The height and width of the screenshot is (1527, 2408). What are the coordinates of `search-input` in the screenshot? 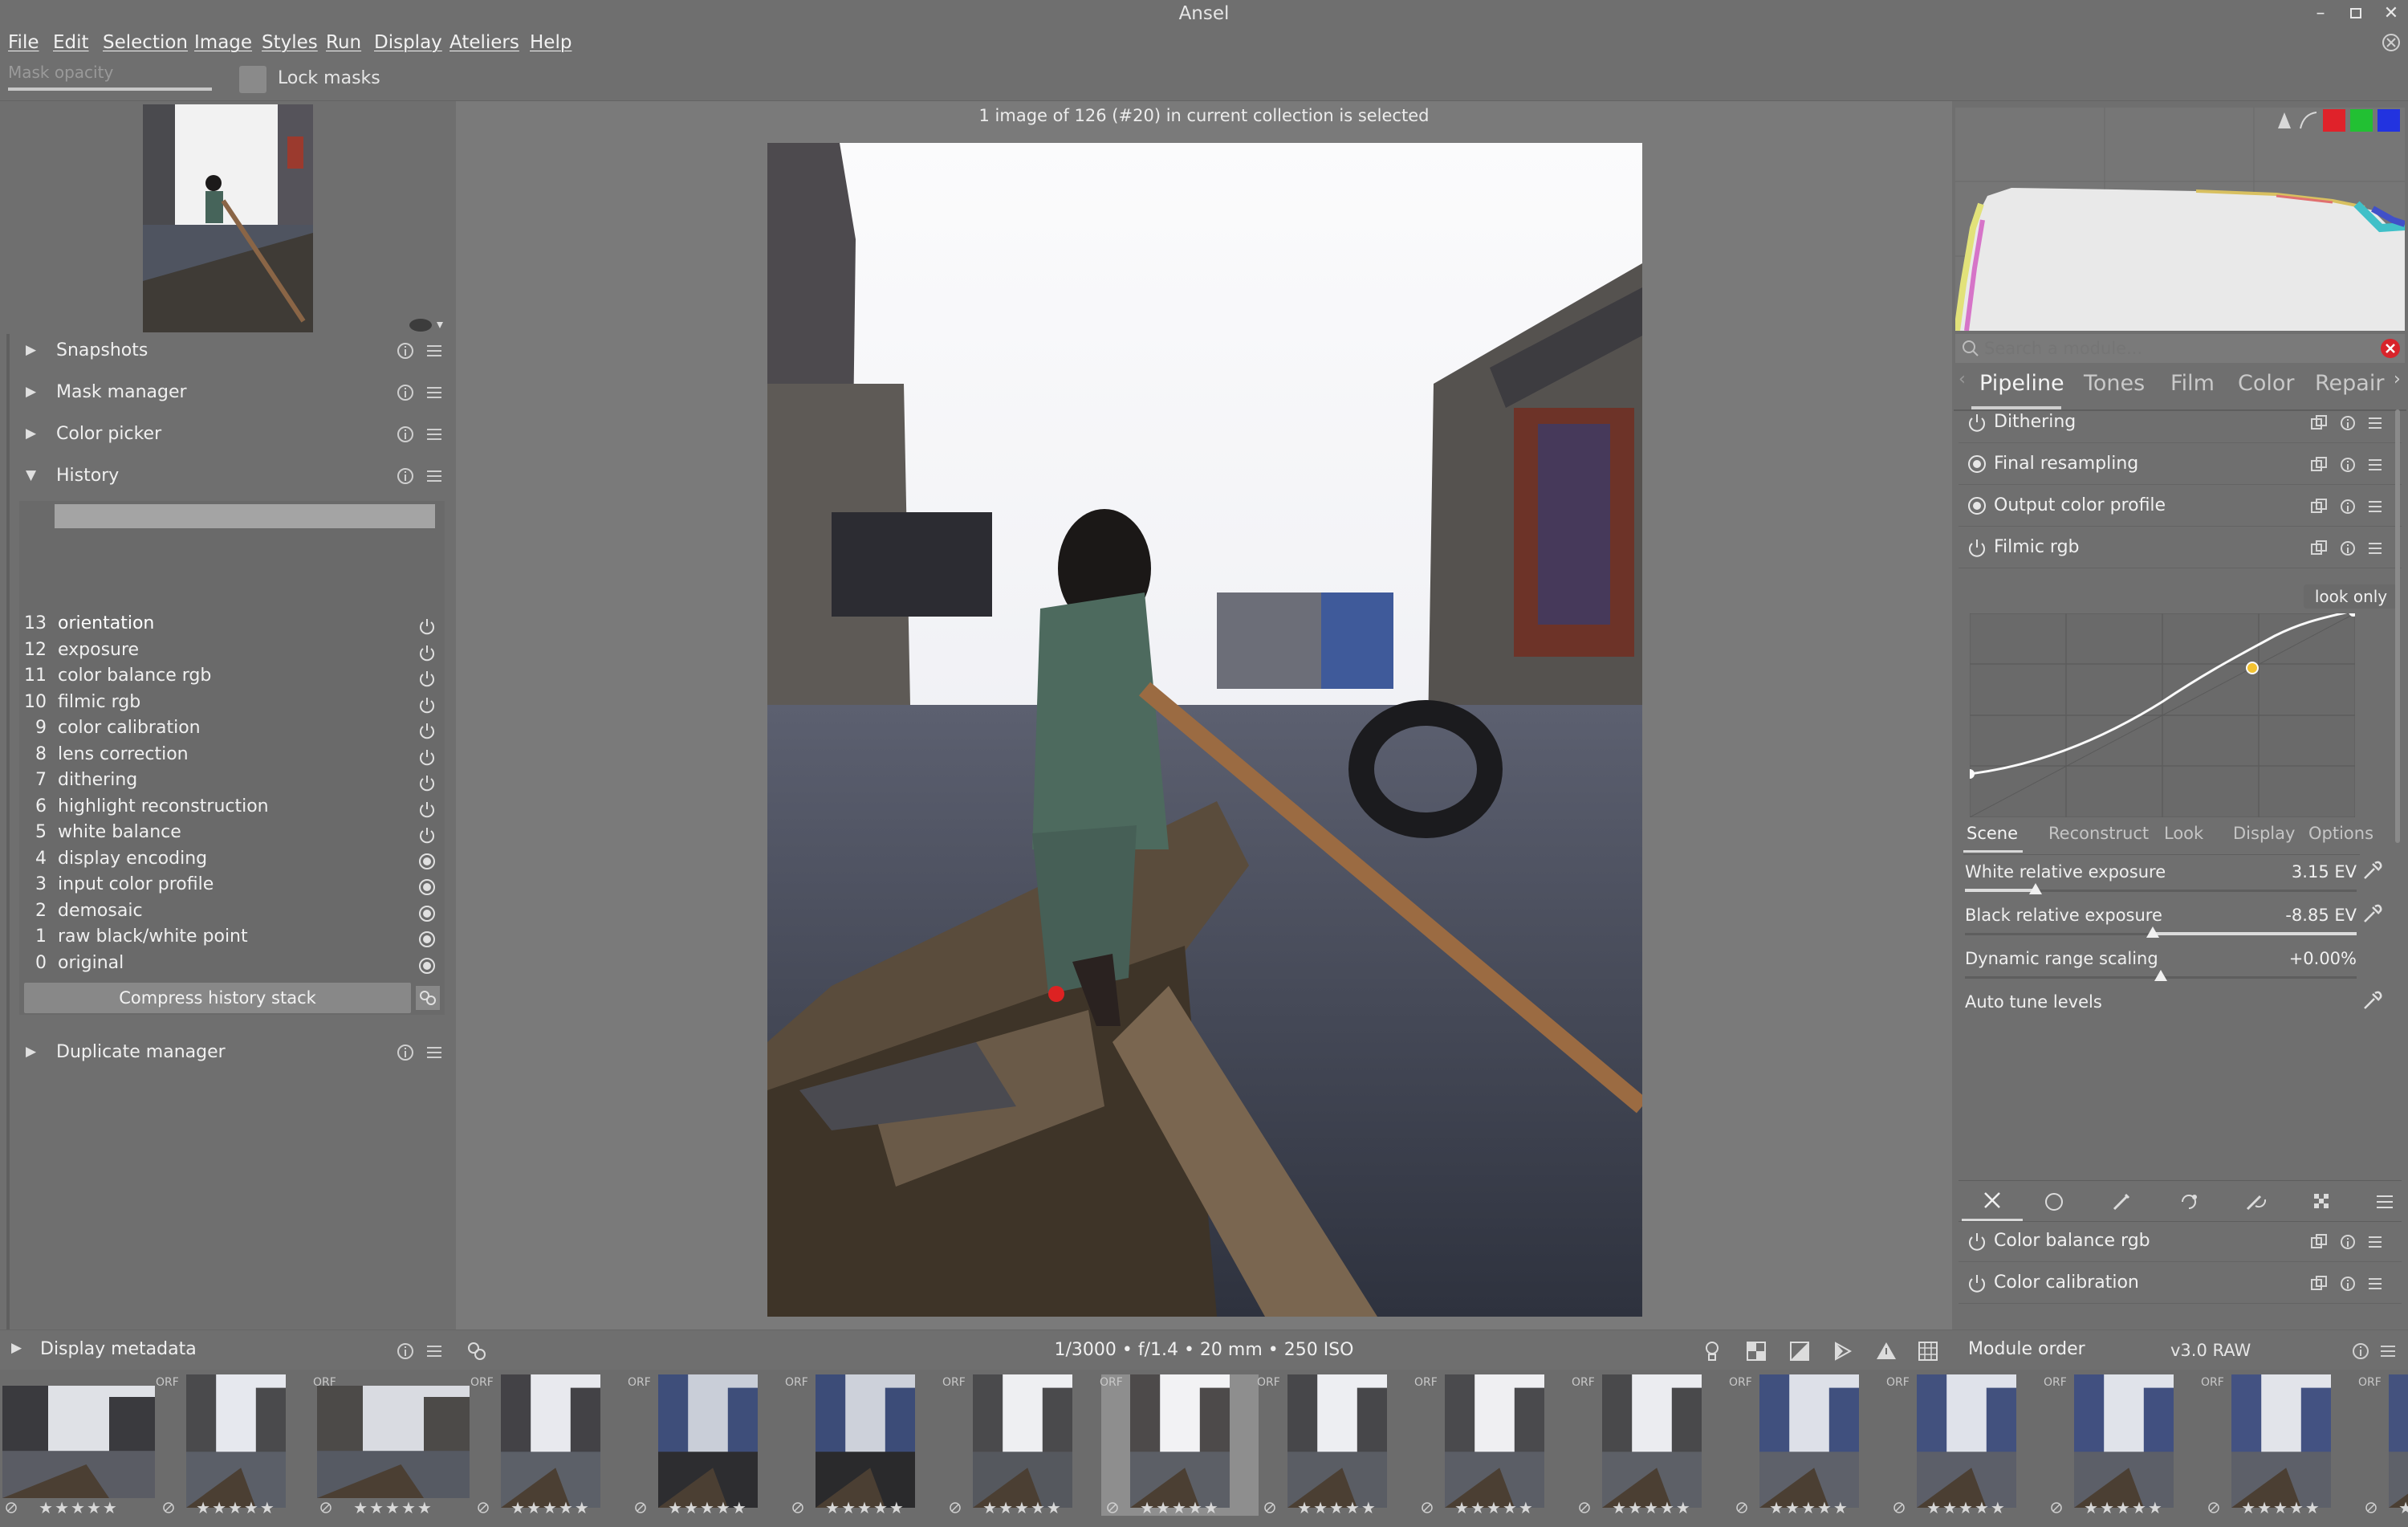 It's located at (2176, 348).